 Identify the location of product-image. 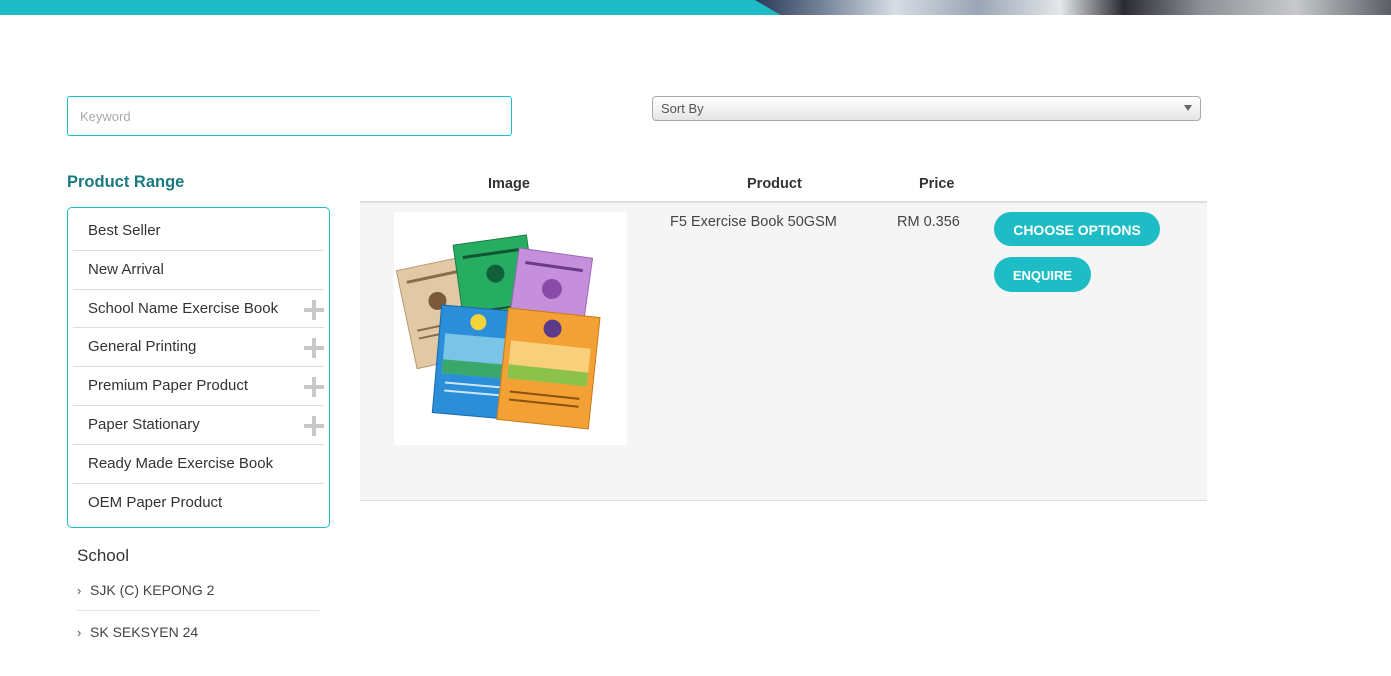
(510, 328).